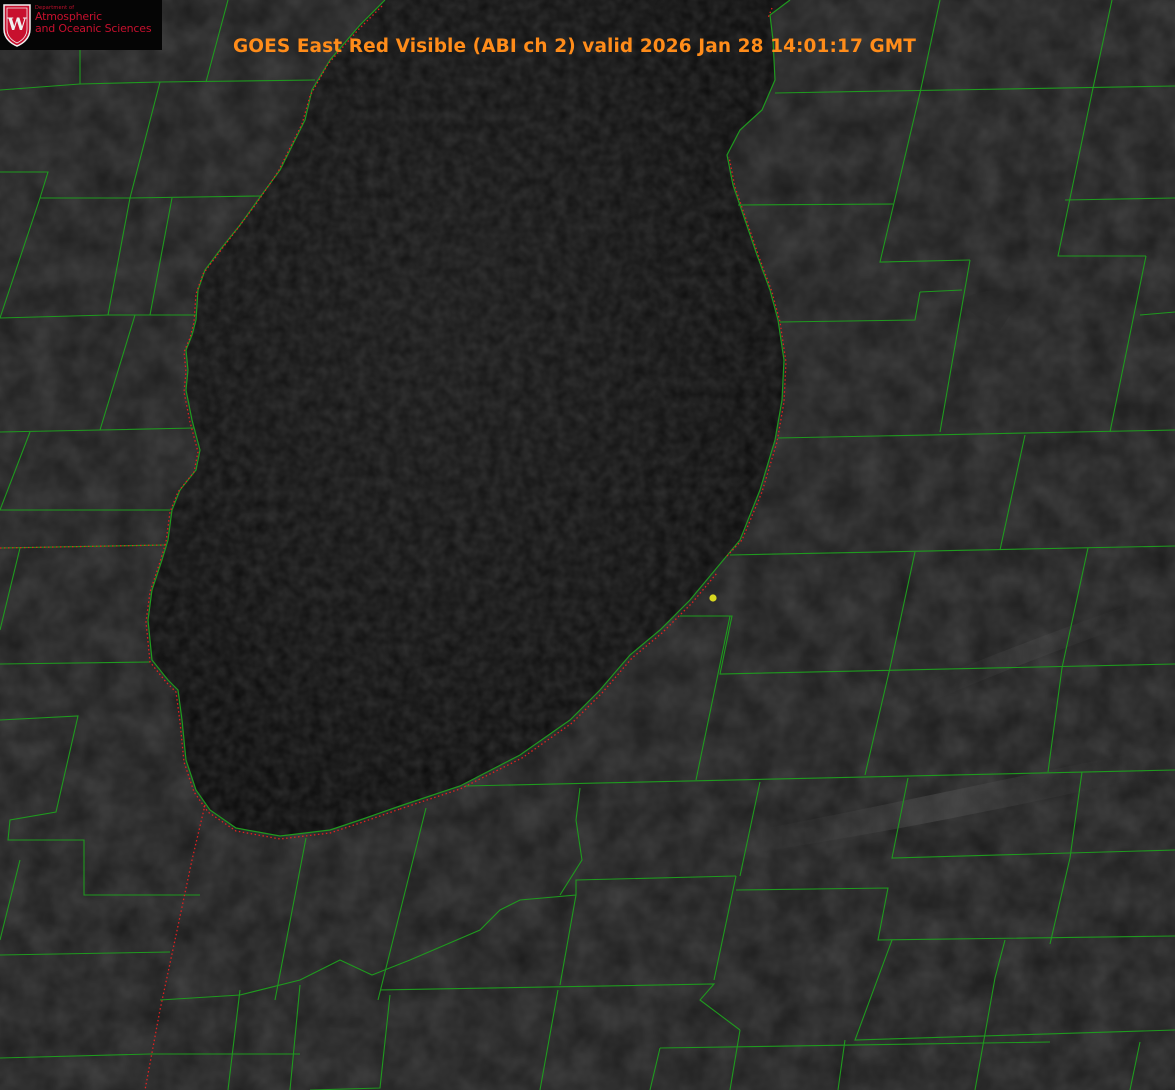 The height and width of the screenshot is (1090, 1175). Describe the element at coordinates (713, 598) in the screenshot. I see `station-marker` at that location.